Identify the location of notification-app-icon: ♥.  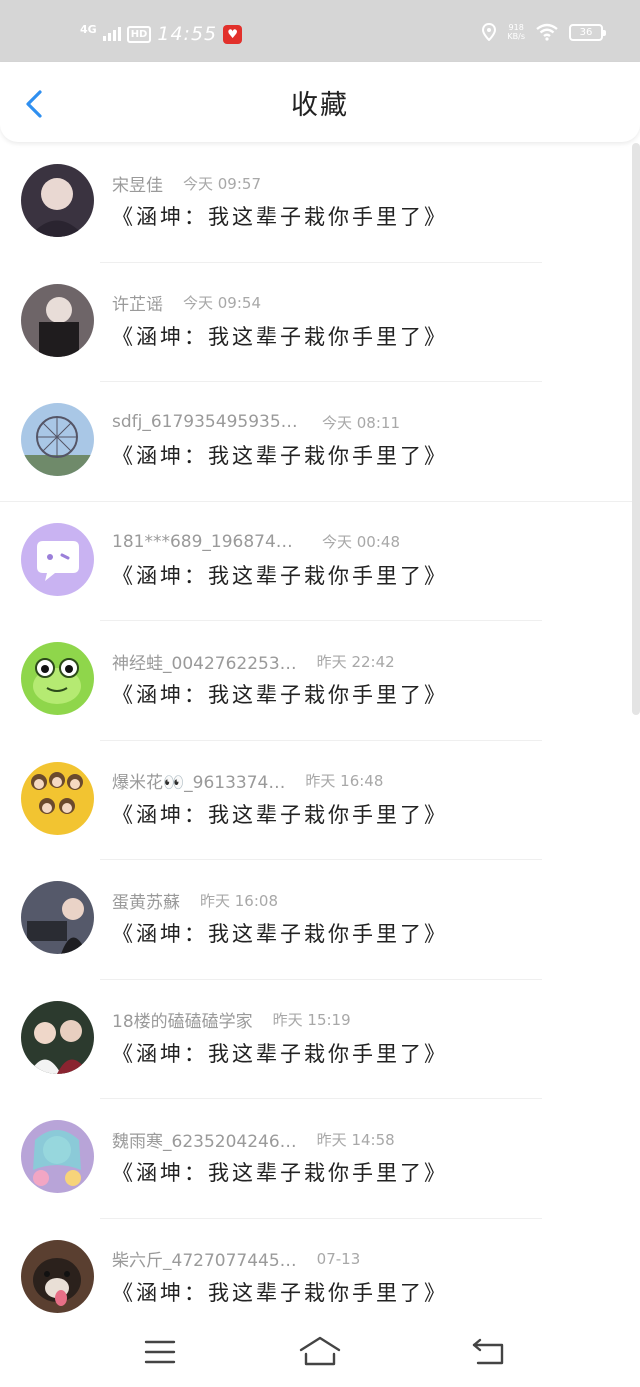
(233, 34).